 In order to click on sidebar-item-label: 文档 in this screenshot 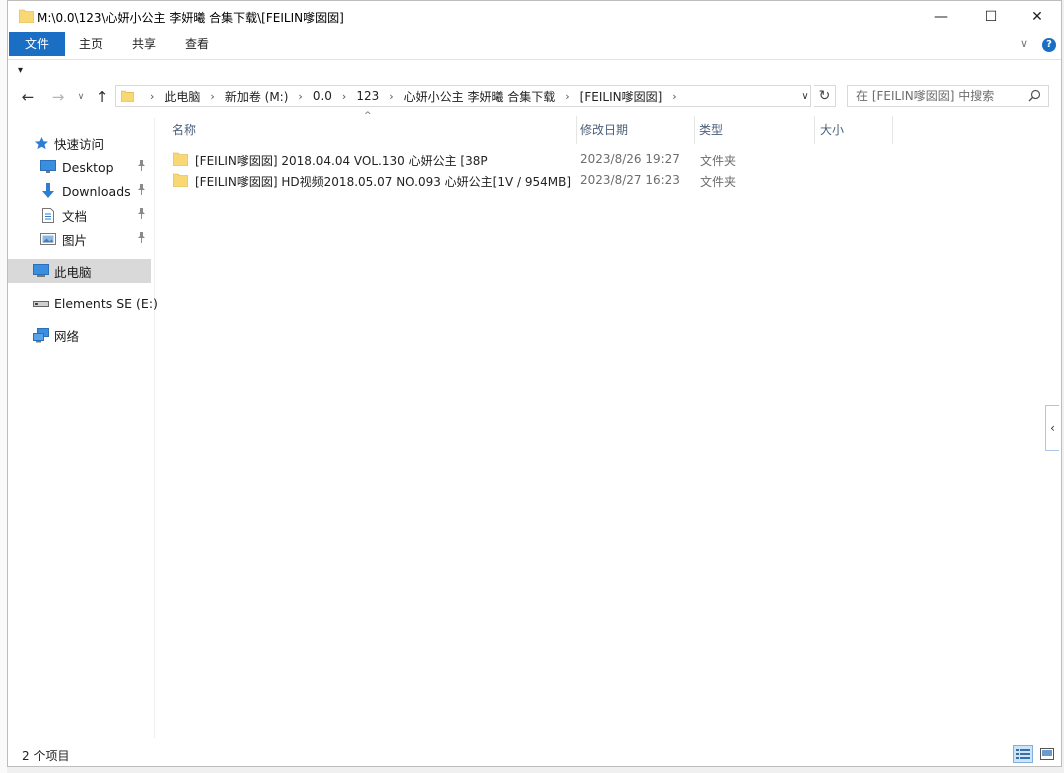, I will do `click(75, 216)`.